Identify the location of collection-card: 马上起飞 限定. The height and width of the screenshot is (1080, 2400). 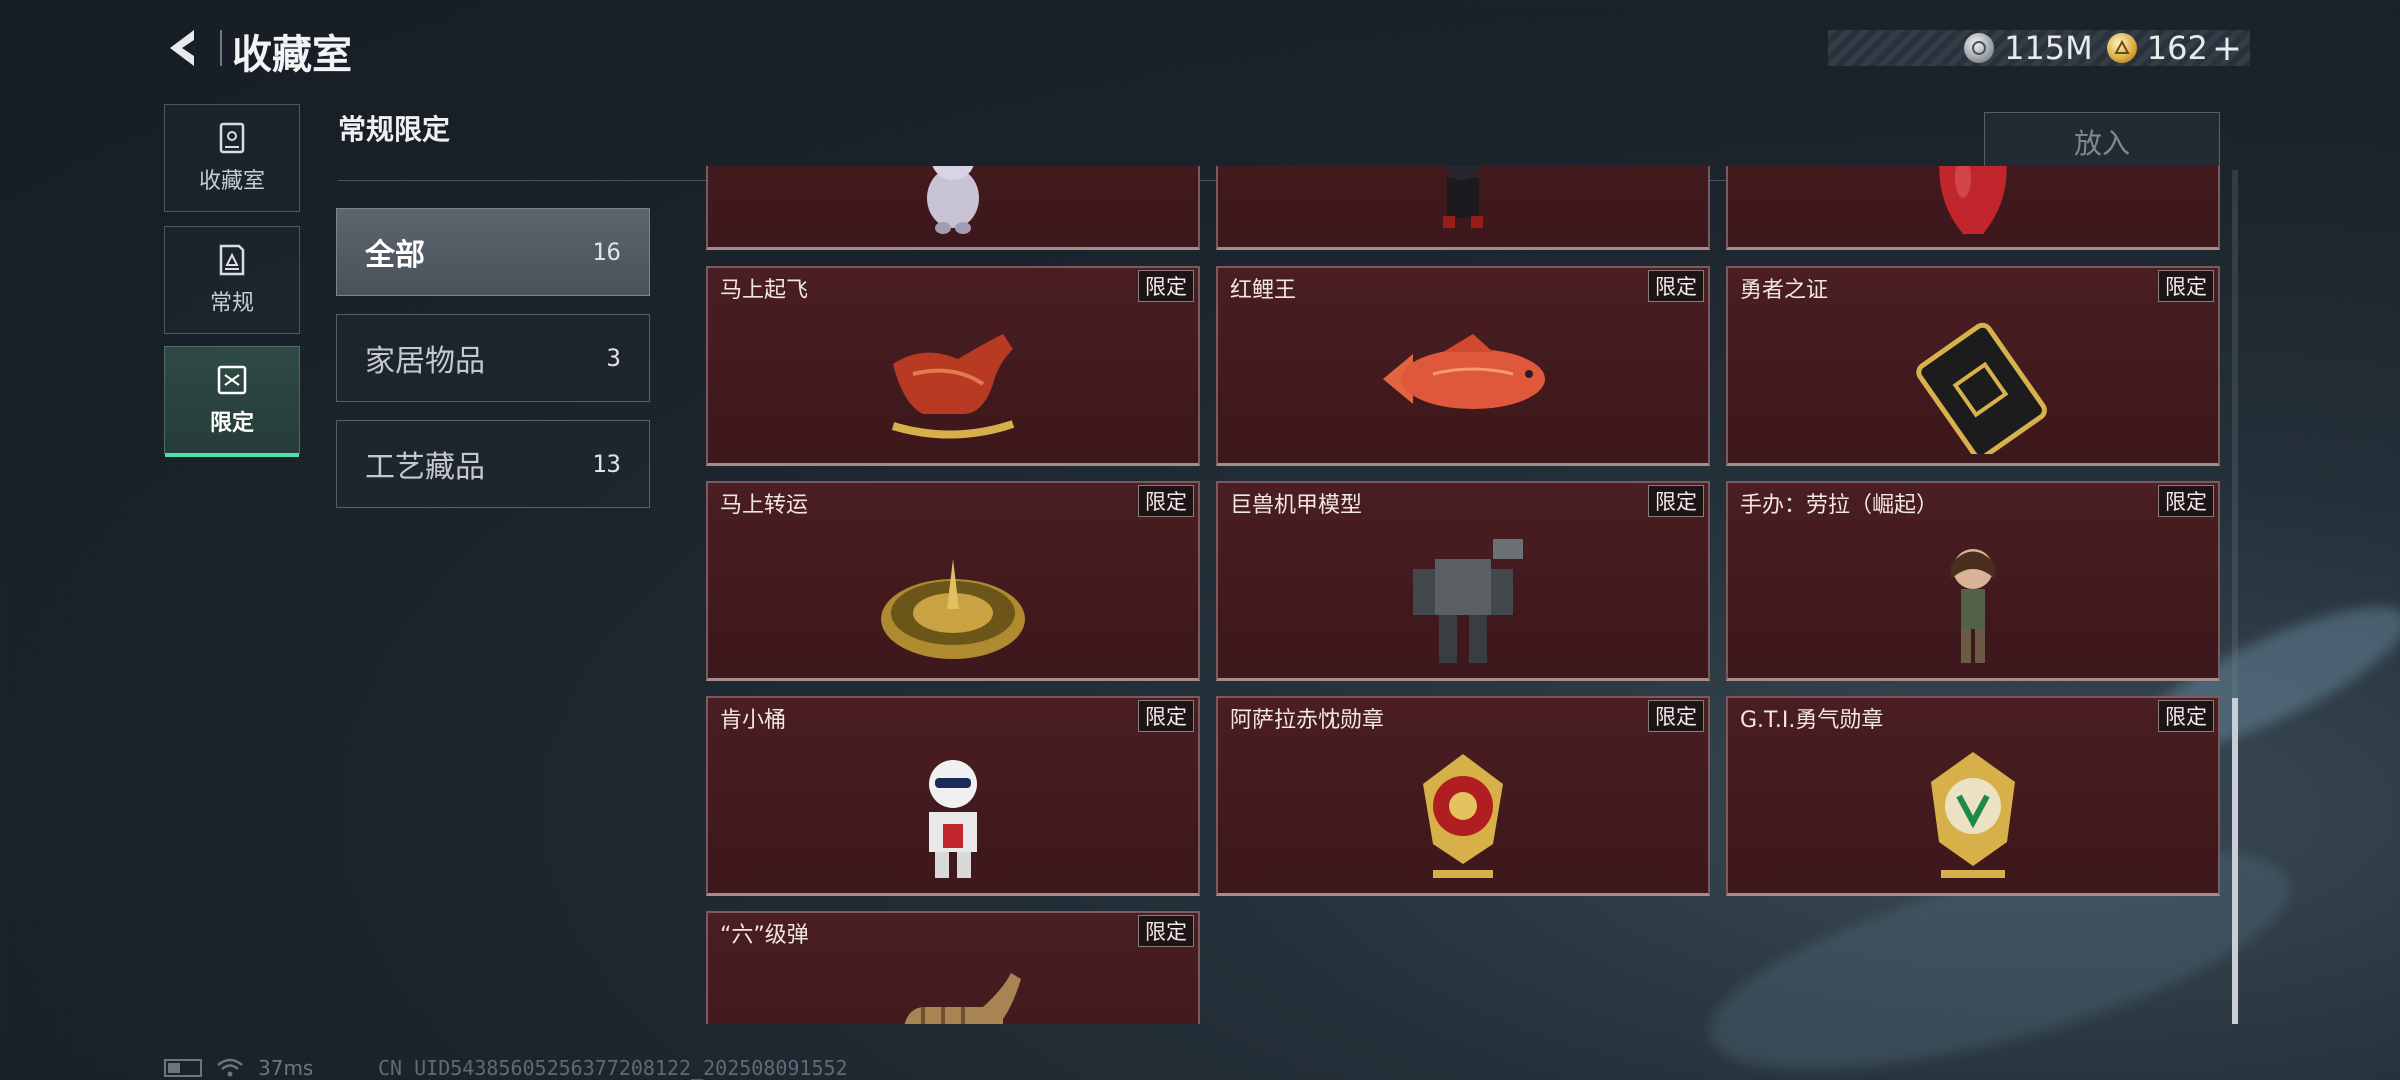
(953, 366).